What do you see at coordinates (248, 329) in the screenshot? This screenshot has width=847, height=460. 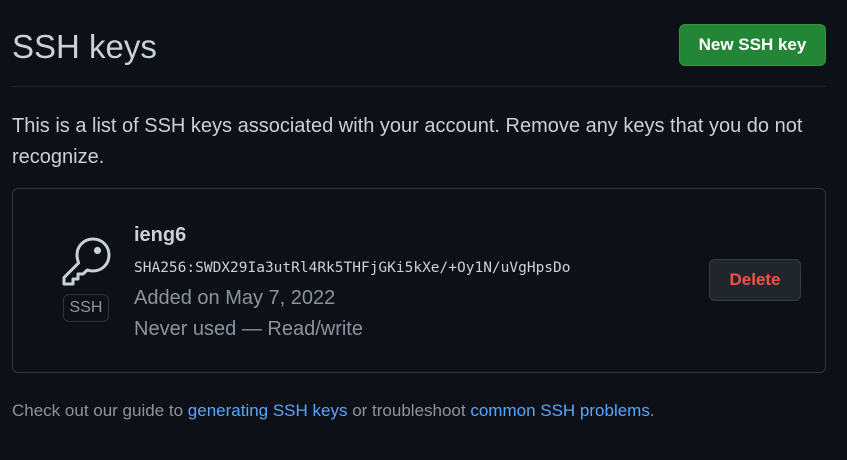 I see `key-usage-status: Never used — Read/write` at bounding box center [248, 329].